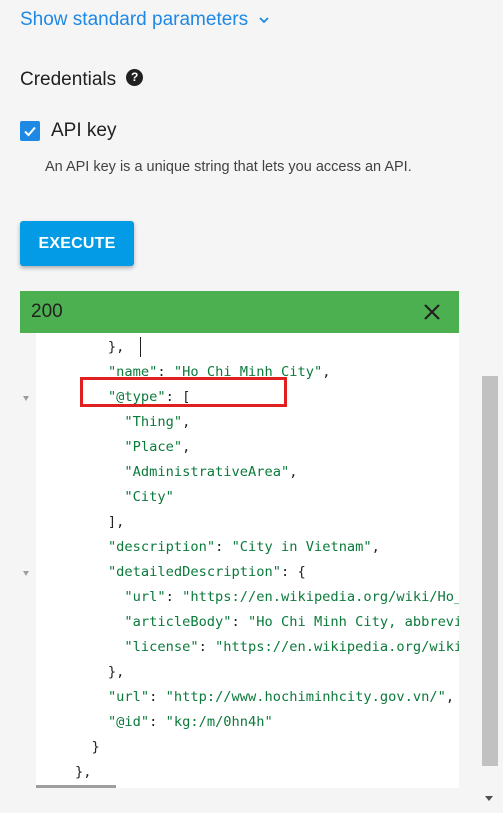  What do you see at coordinates (128, 722) in the screenshot?
I see `json-key: "@id"` at bounding box center [128, 722].